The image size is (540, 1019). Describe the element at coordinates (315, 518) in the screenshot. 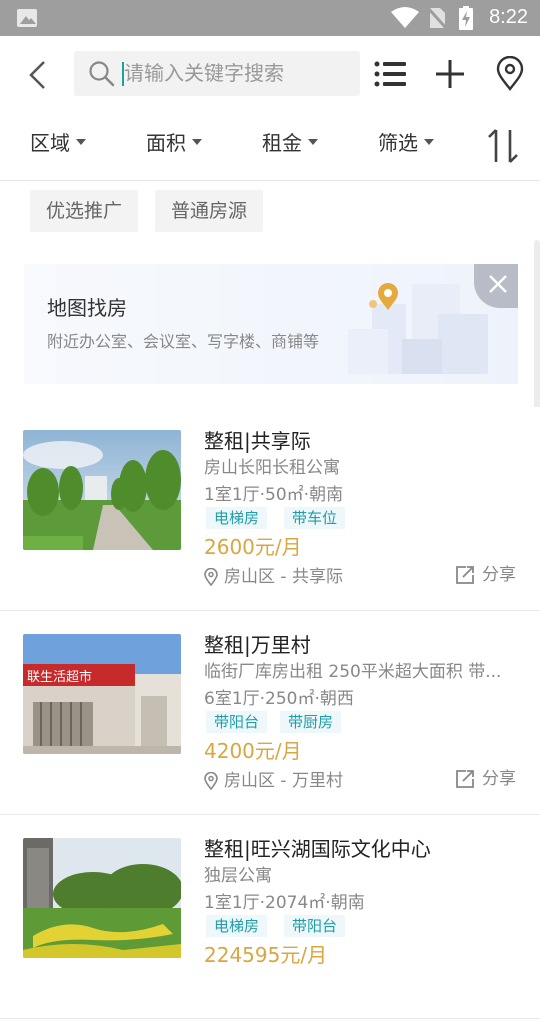

I see `feature-tag: 带车位` at that location.